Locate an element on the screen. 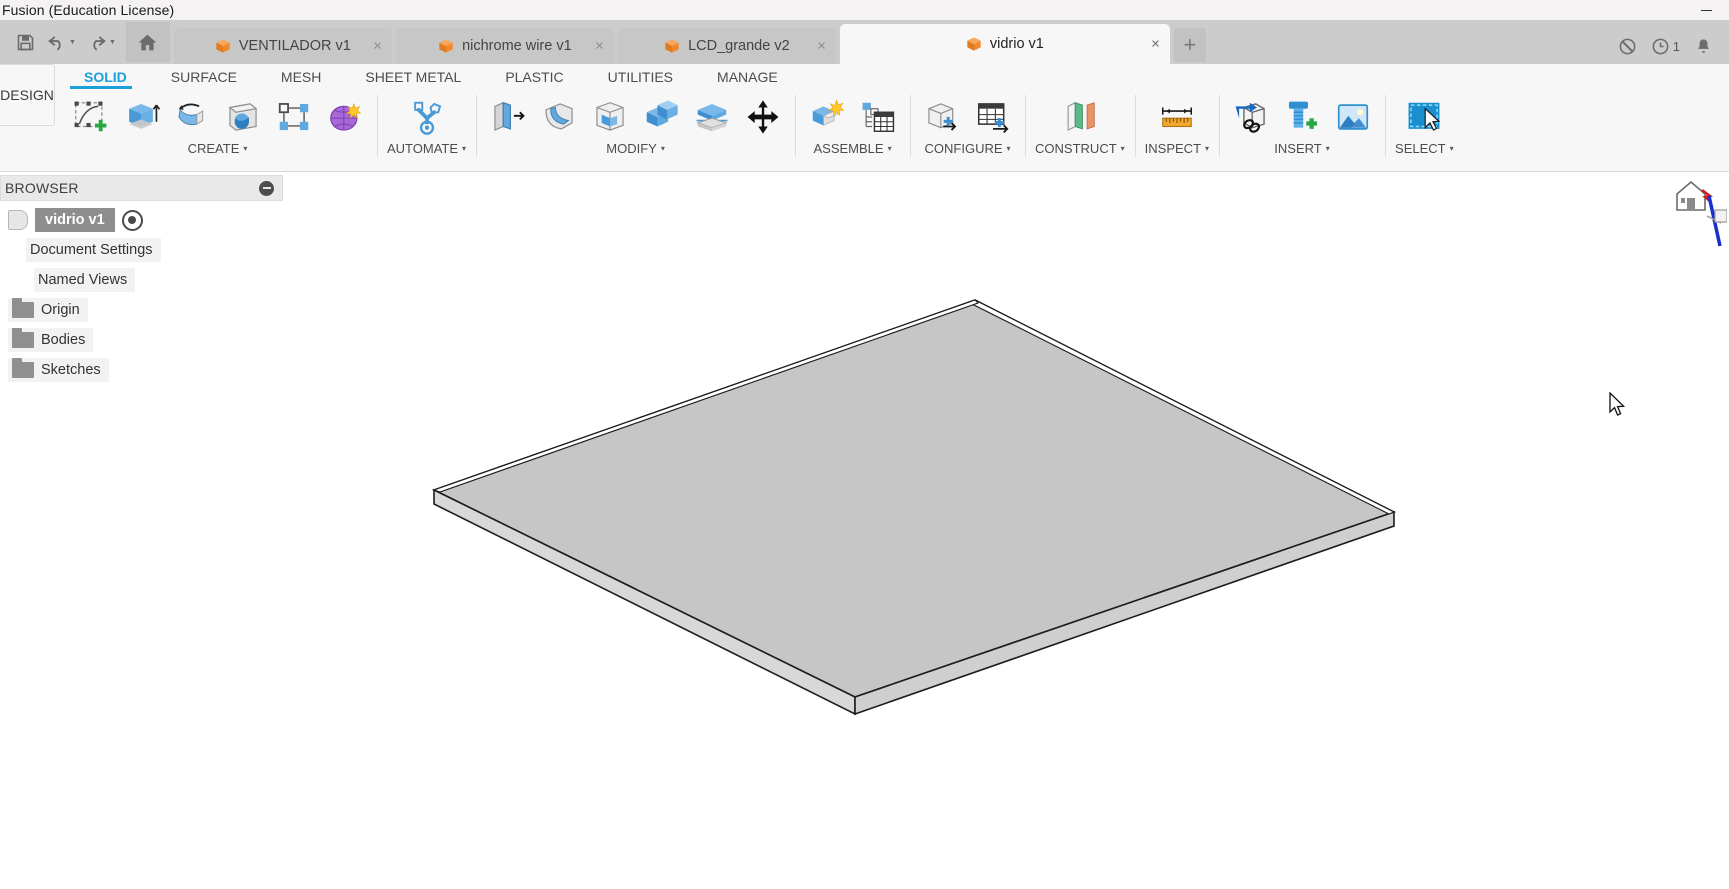 The height and width of the screenshot is (889, 1729). revolve-icon is located at coordinates (192, 117).